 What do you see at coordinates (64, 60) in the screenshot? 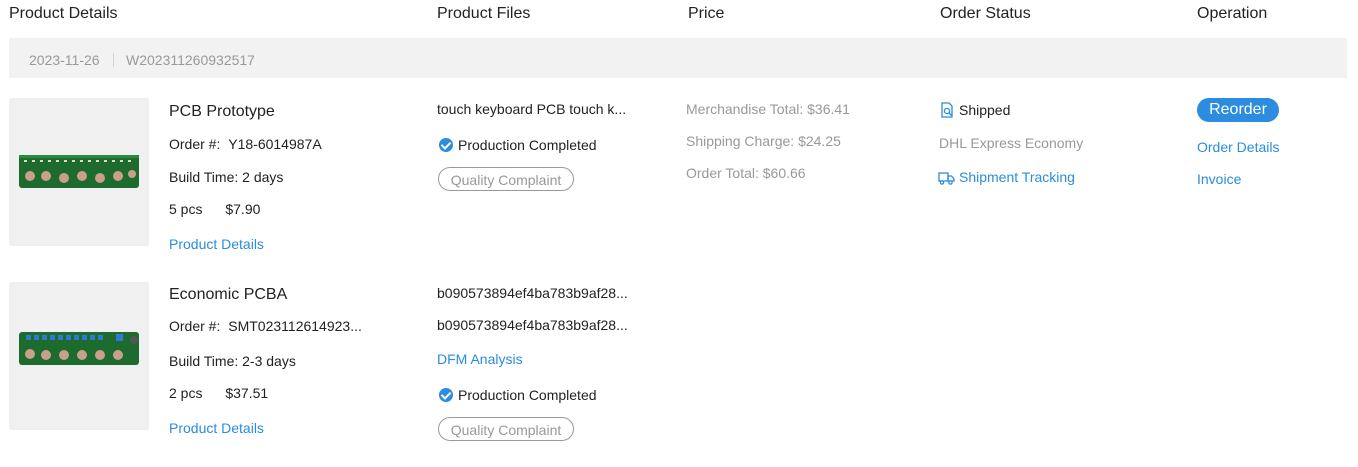
I see `order-date: 2023-11-26` at bounding box center [64, 60].